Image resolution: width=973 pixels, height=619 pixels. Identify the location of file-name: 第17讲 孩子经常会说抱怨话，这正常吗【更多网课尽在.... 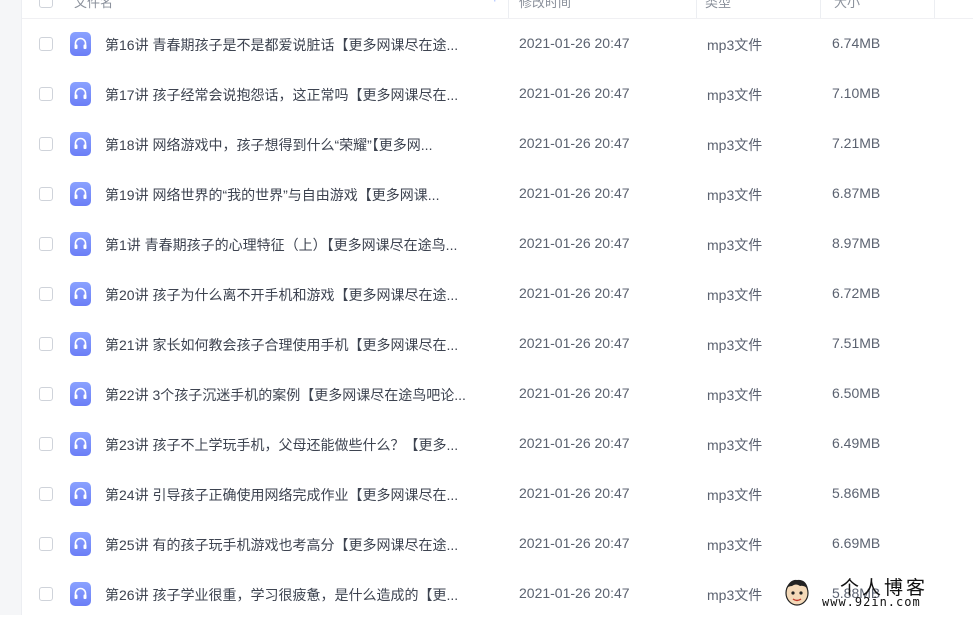
(281, 95).